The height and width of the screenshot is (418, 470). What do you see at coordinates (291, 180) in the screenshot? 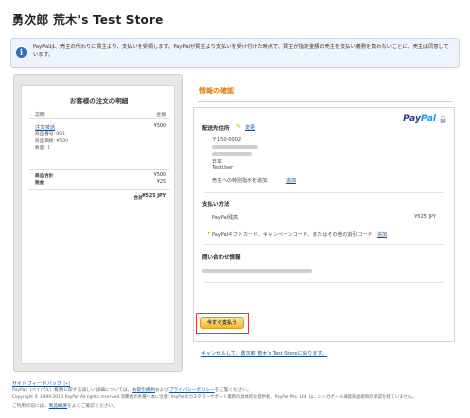
I see `add-instructions-link: 追加` at bounding box center [291, 180].